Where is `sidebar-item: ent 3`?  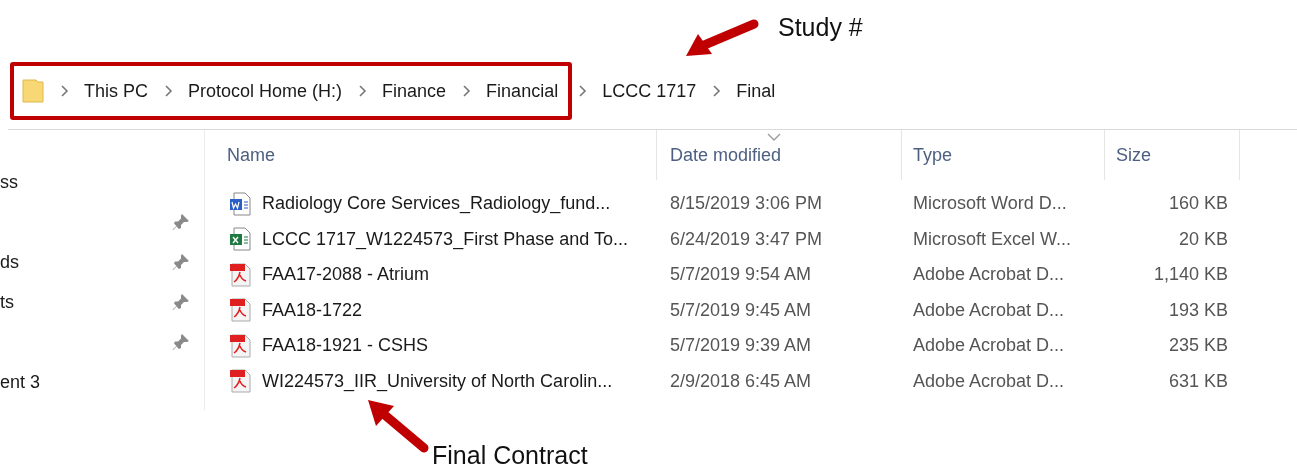
sidebar-item: ent 3 is located at coordinates (20, 382).